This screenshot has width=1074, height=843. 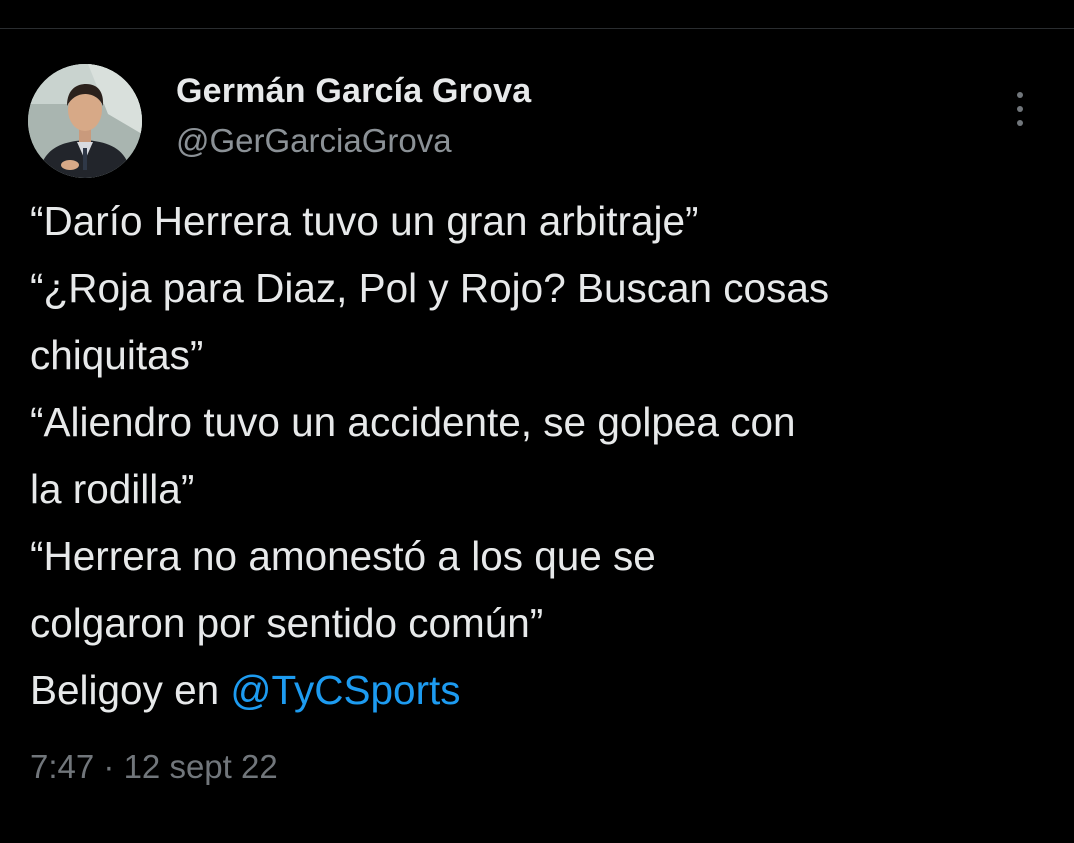 What do you see at coordinates (130, 690) in the screenshot?
I see `tweet-text-prefix: Beligoy en` at bounding box center [130, 690].